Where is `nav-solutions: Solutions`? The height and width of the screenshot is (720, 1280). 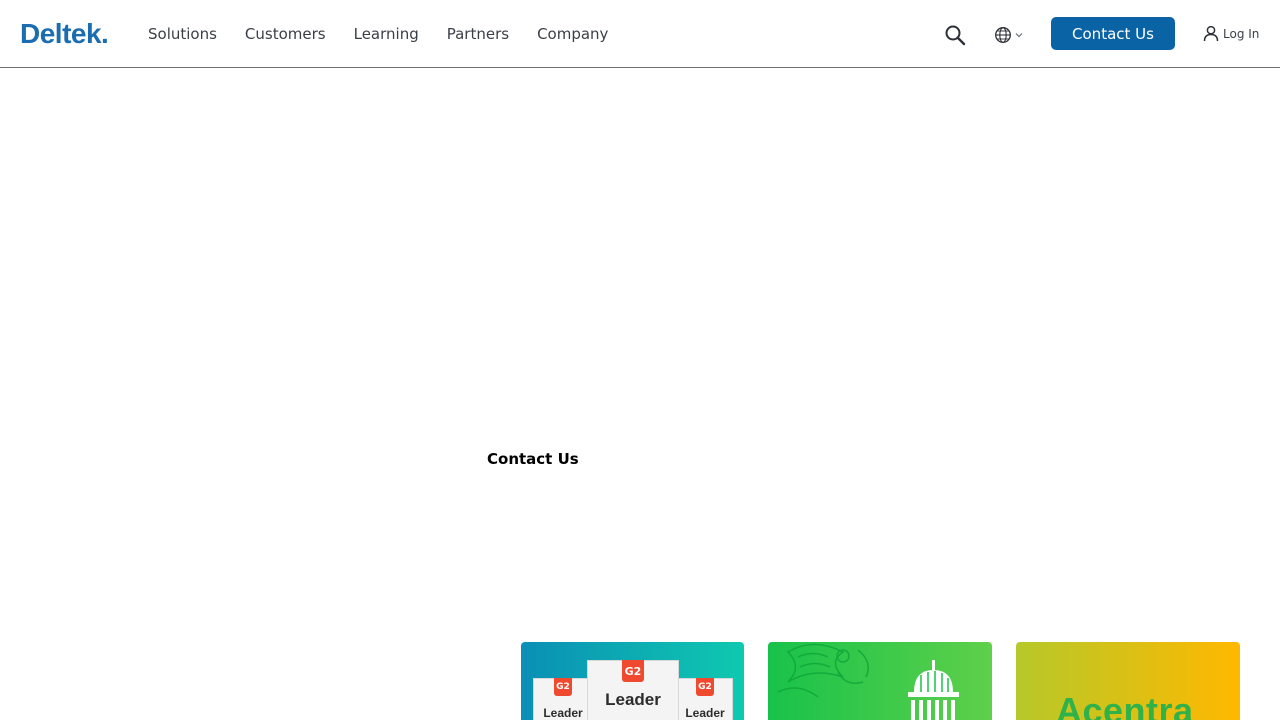
nav-solutions: Solutions is located at coordinates (182, 34).